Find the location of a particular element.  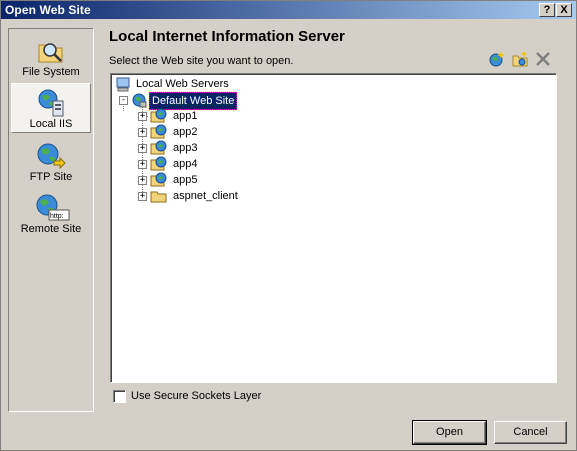

tree-label-app4: app4 is located at coordinates (185, 164).